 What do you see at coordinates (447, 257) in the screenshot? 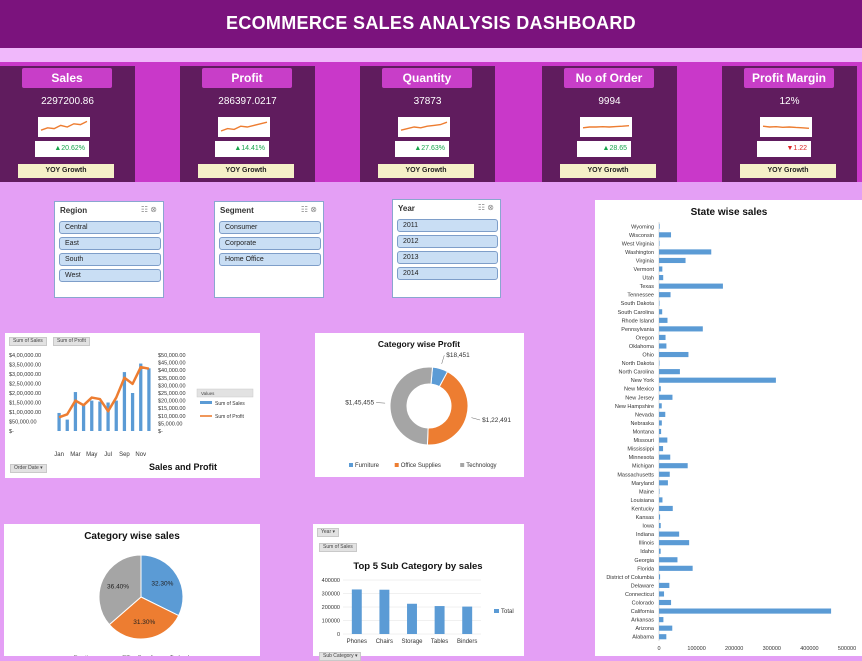
I see `slicer-item: 2013` at bounding box center [447, 257].